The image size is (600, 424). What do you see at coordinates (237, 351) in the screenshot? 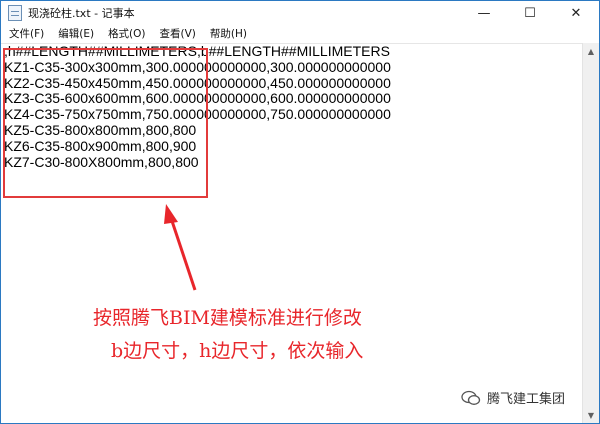
I see `annotation-line-2: b边尺寸，h边尺寸，依次输入` at bounding box center [237, 351].